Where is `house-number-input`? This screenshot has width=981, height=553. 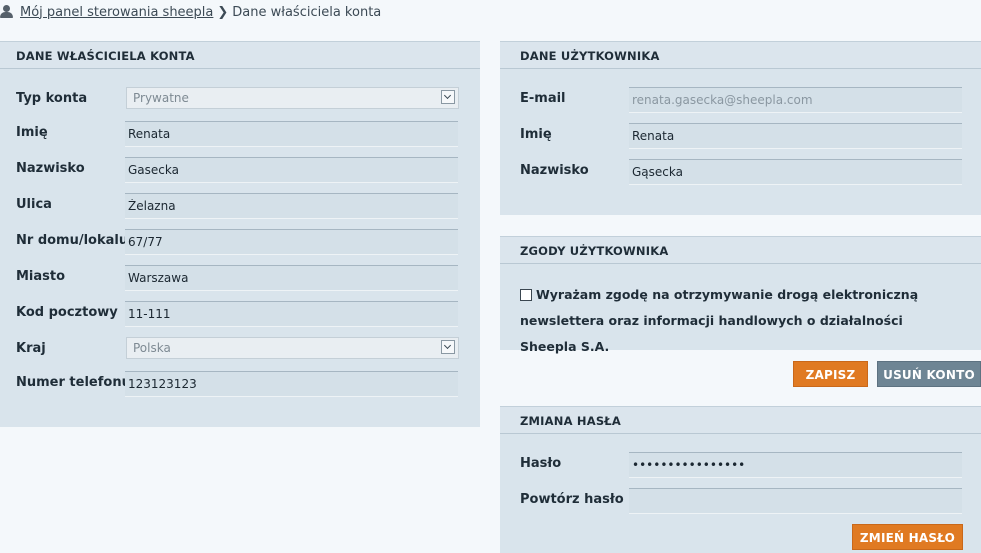 house-number-input is located at coordinates (291, 242).